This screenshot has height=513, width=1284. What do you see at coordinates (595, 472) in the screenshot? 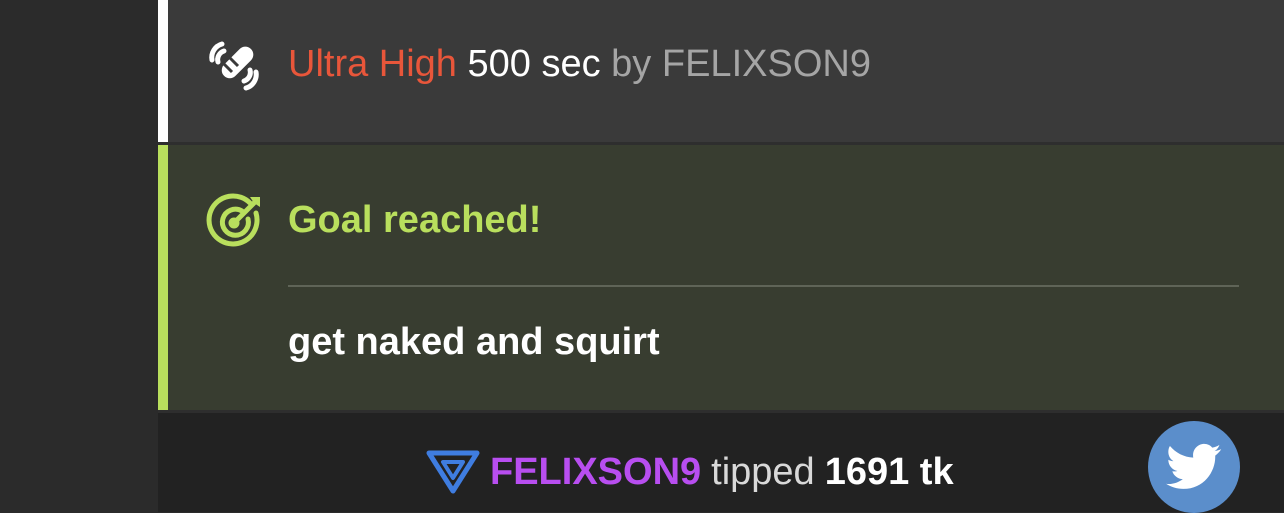
I see `tip-user: FELIXSON9` at bounding box center [595, 472].